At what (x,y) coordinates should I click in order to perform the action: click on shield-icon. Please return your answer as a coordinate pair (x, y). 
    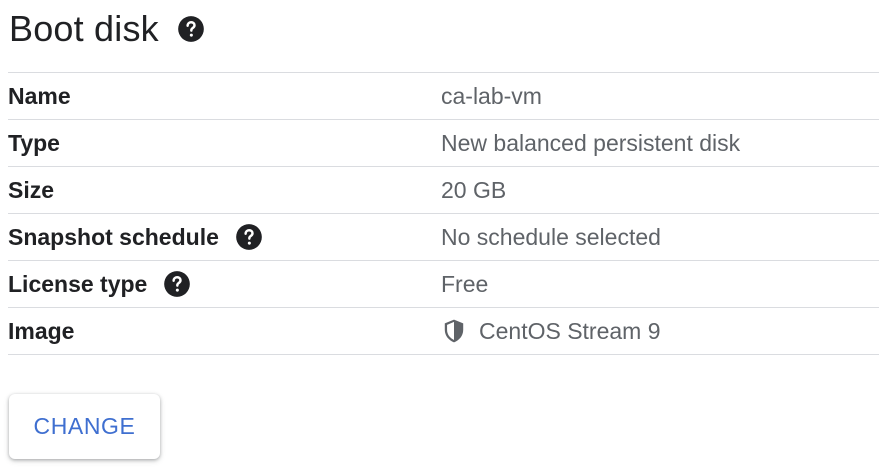
    Looking at the image, I should click on (454, 331).